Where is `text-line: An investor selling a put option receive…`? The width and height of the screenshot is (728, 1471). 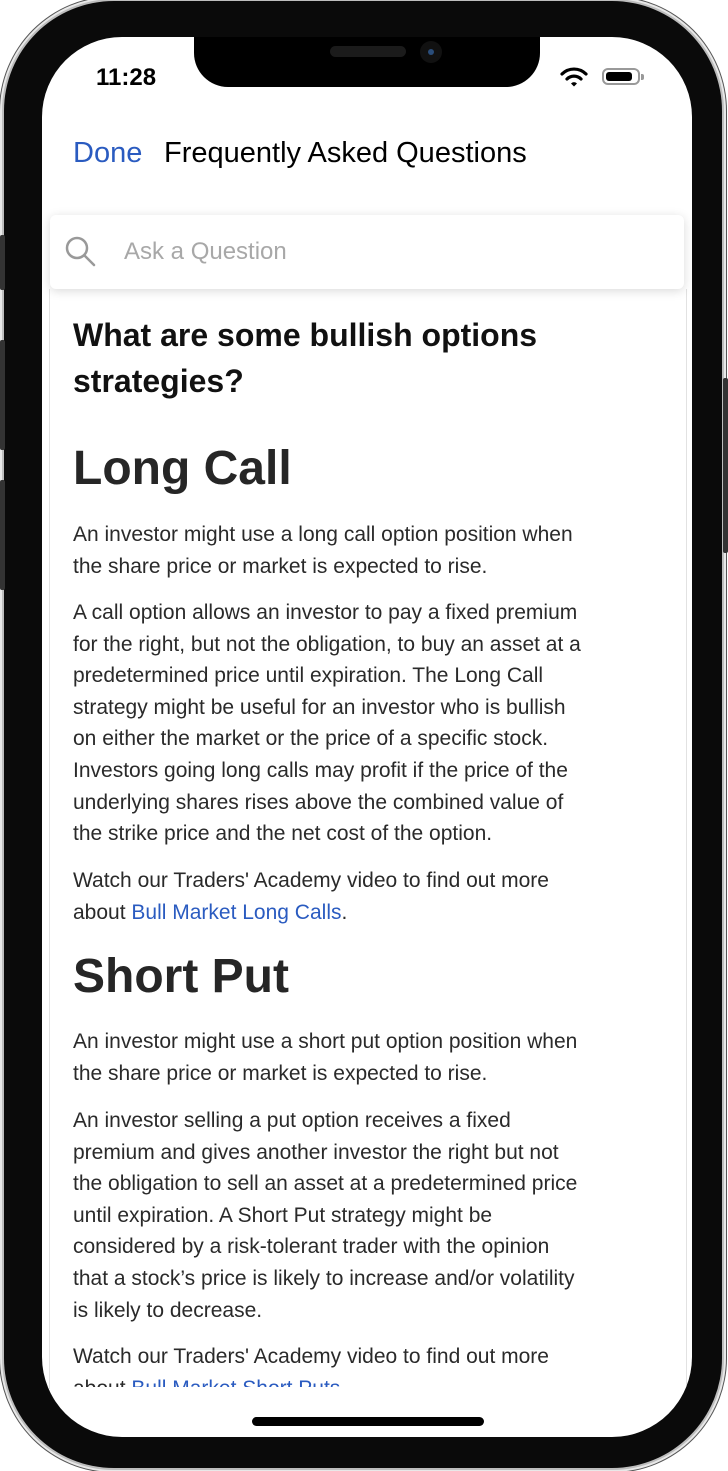 text-line: An investor selling a put option receive… is located at coordinates (292, 1120).